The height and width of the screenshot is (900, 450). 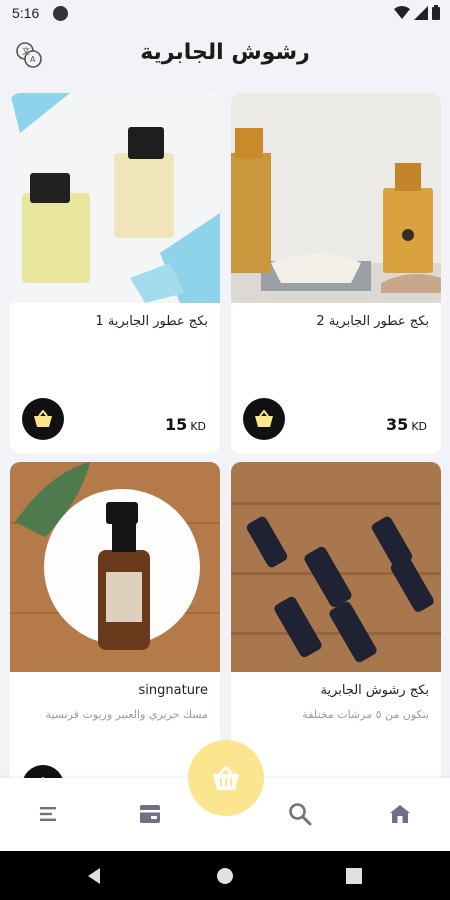 I want to click on cellular-icon, so click(x=421, y=12).